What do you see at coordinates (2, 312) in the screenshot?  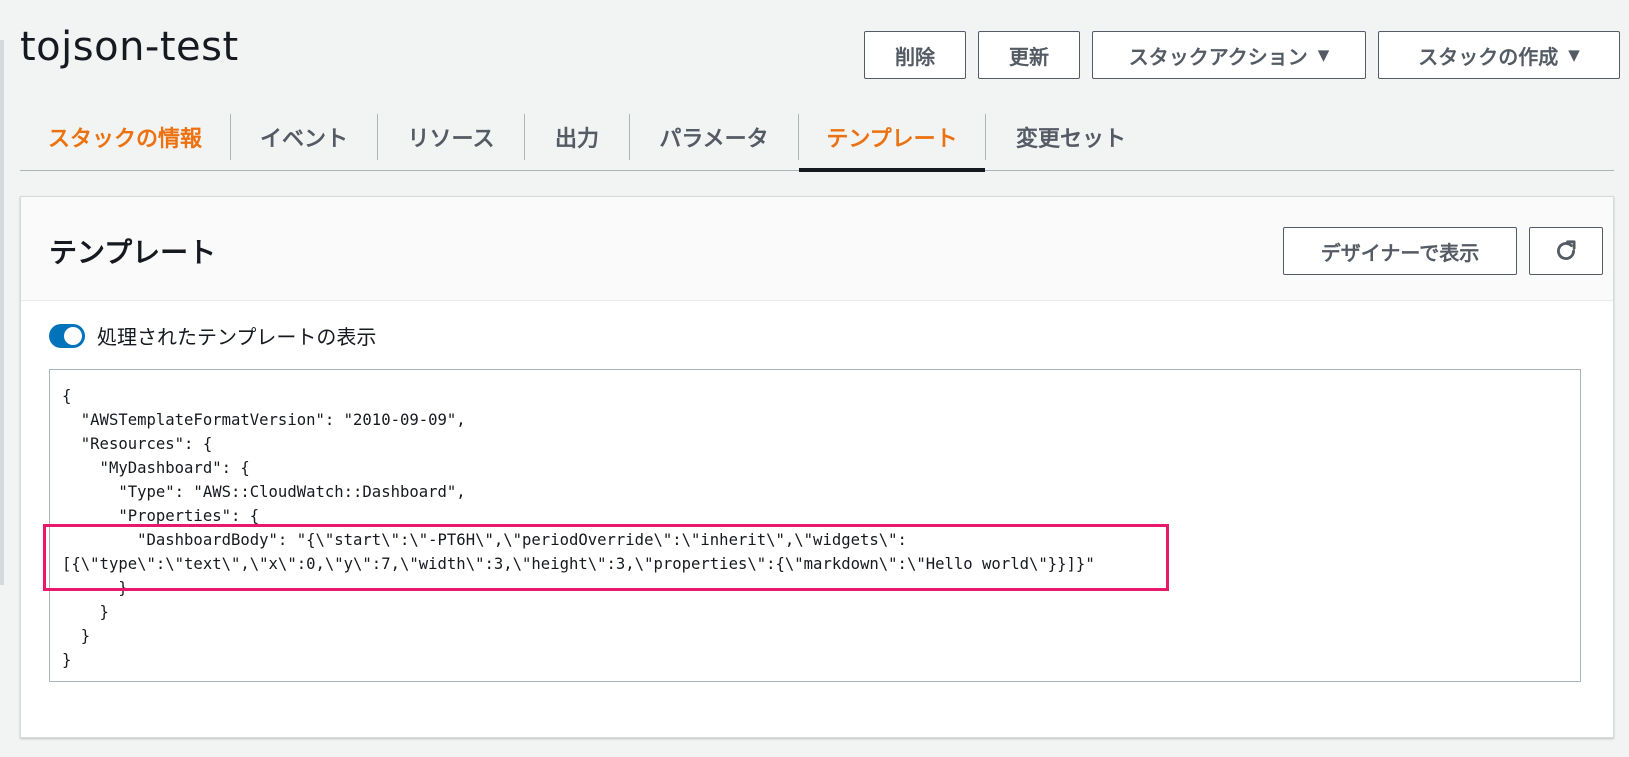 I see `left-edge-bar` at bounding box center [2, 312].